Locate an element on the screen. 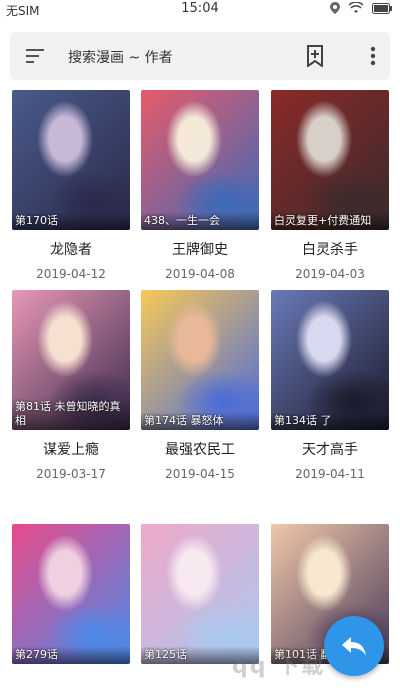 This screenshot has height=700, width=400. comic-card: 438、一生一会 王牌御史 2019-04-08 is located at coordinates (200, 185).